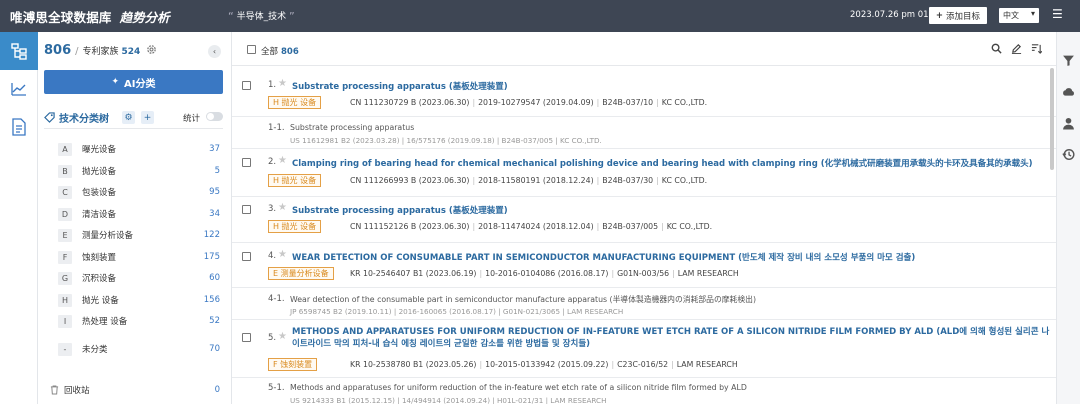  Describe the element at coordinates (139, 192) in the screenshot. I see `category-item: C 包装设备 95` at that location.